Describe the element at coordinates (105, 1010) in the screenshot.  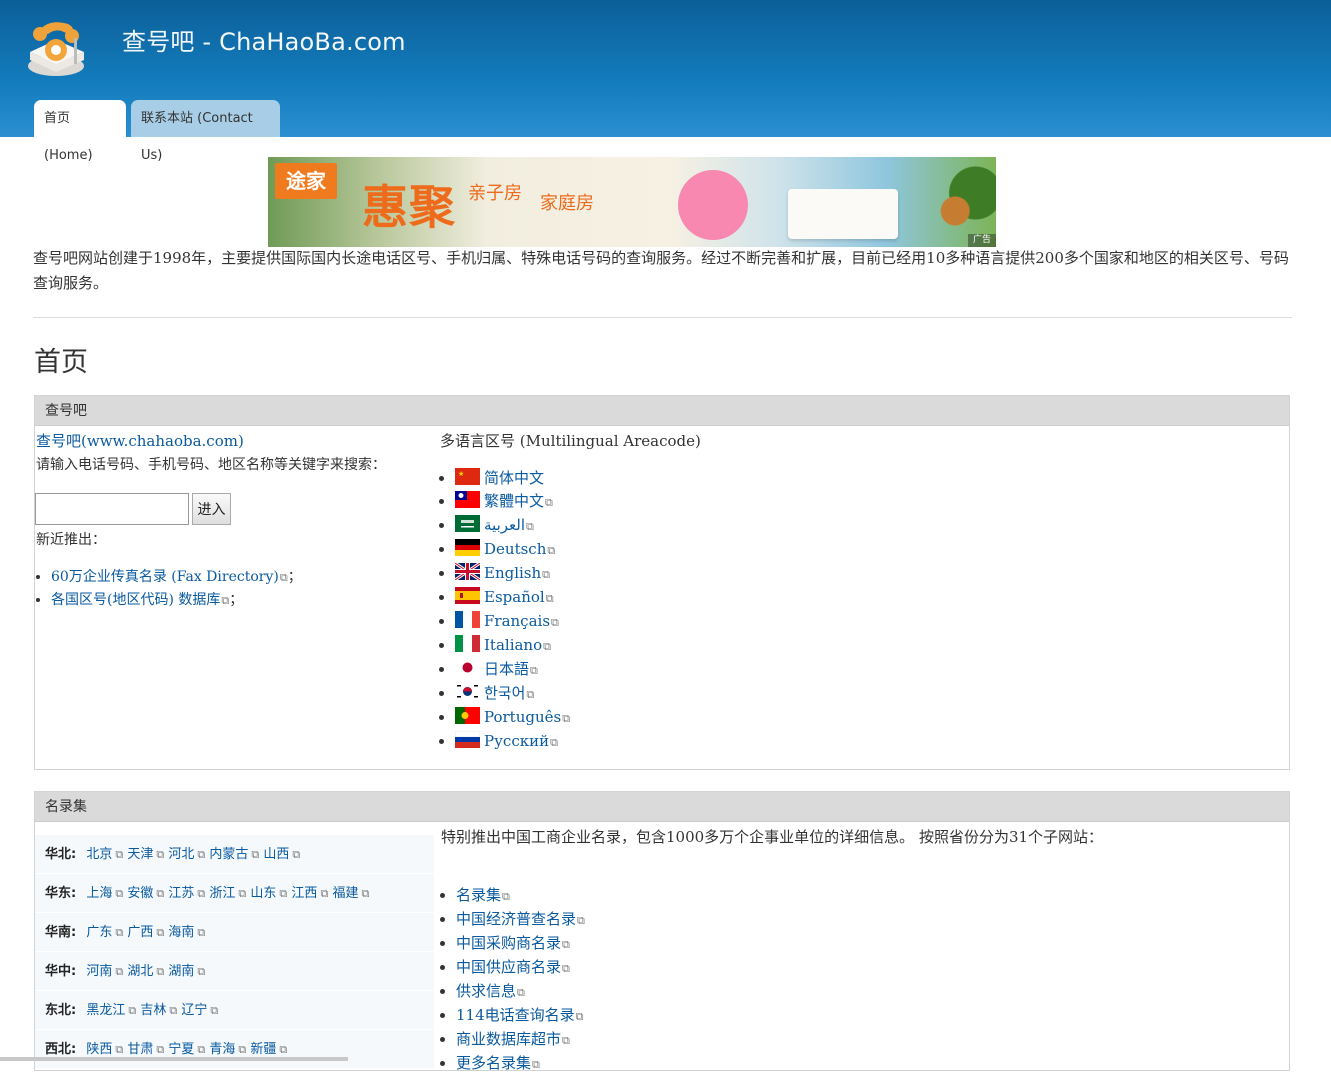
I see `region-link: 黑龙江` at that location.